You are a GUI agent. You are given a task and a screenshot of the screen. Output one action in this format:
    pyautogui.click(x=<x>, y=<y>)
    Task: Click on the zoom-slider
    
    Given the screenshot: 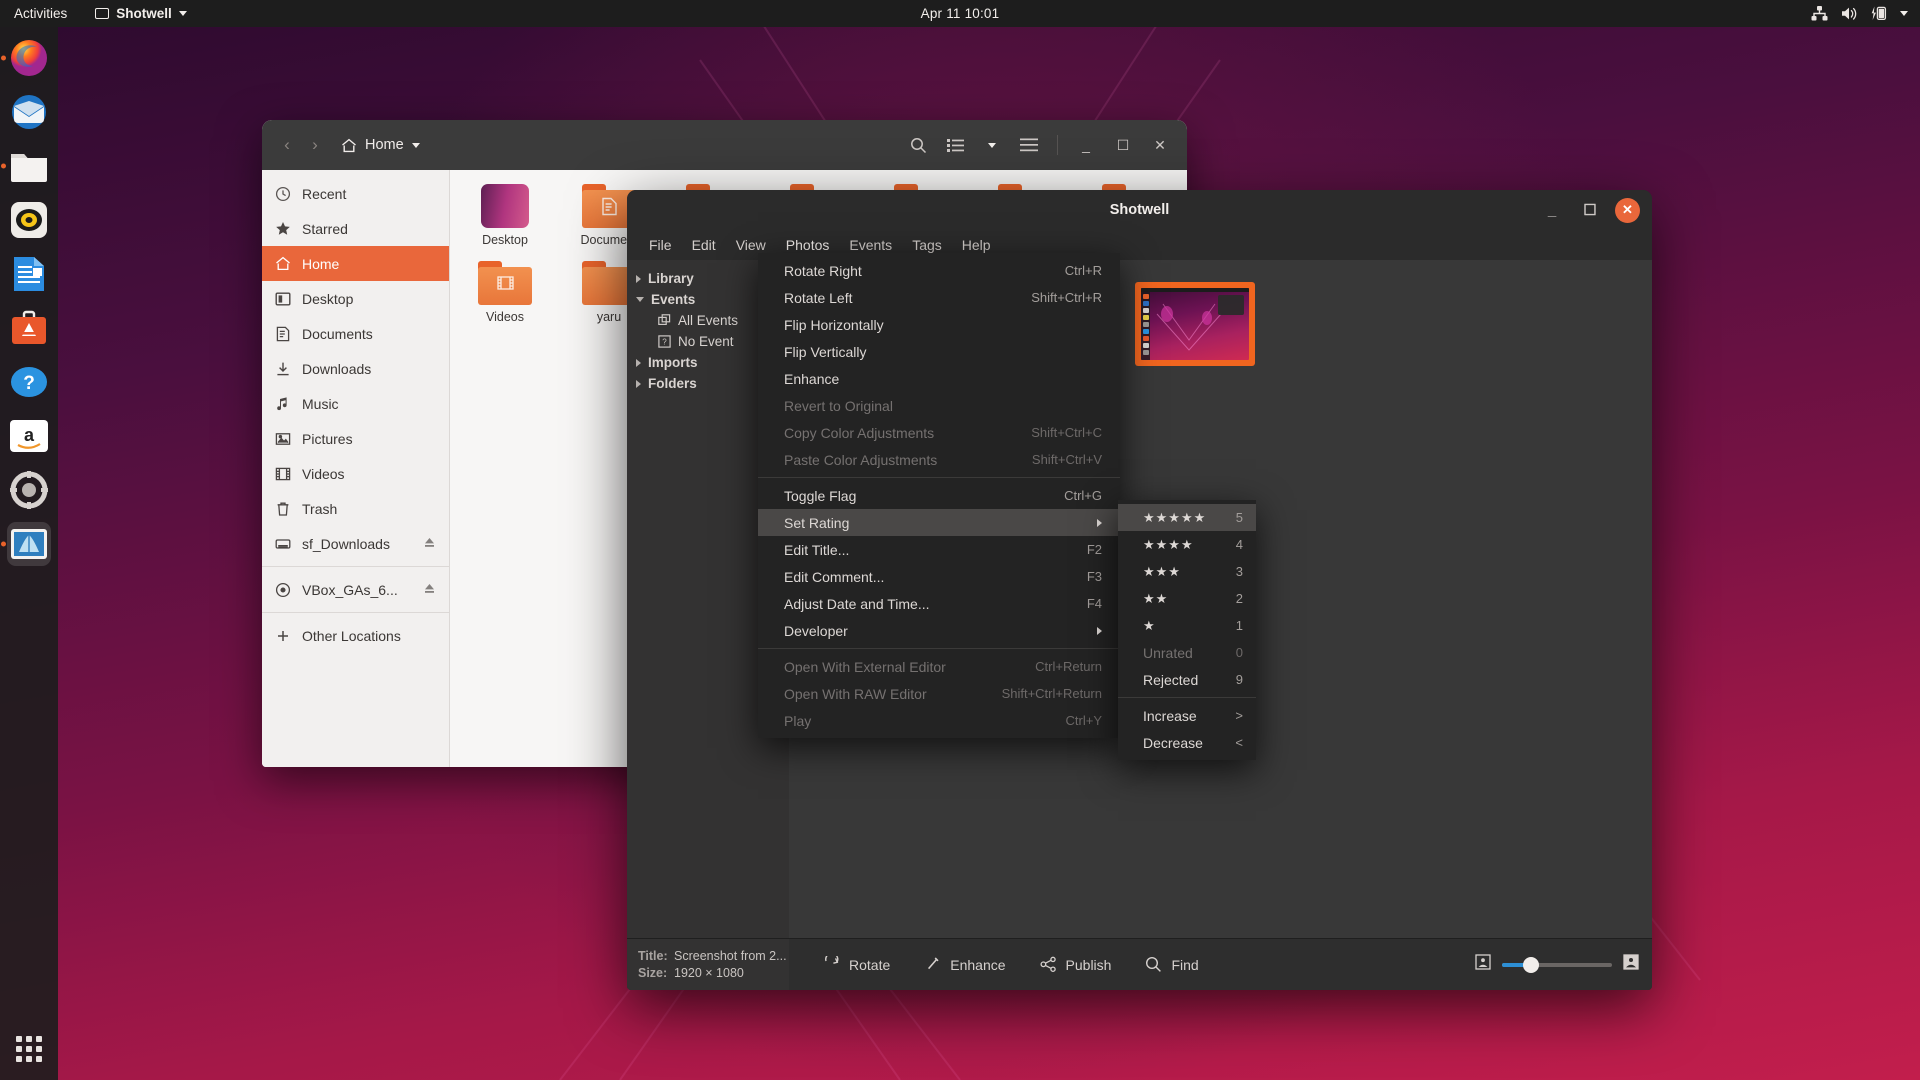 What is the action you would take?
    pyautogui.click(x=1557, y=964)
    